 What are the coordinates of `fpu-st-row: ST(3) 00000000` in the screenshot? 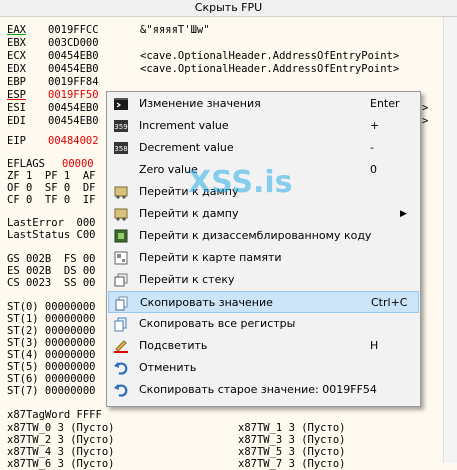 It's located at (51, 343).